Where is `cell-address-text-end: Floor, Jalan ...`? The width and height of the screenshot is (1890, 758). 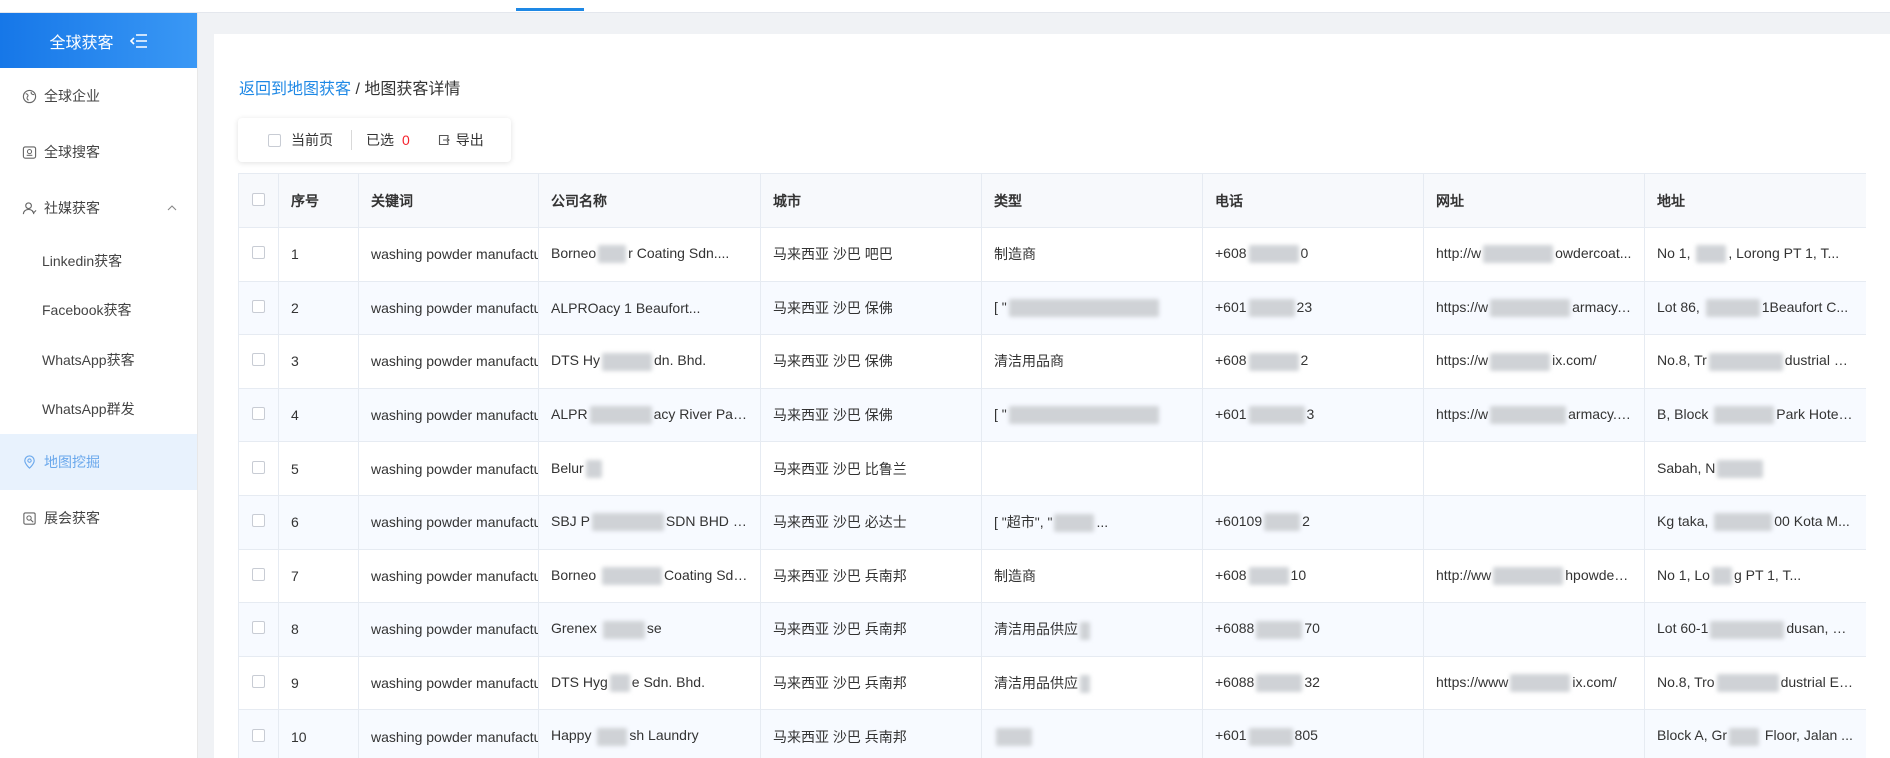 cell-address-text-end: Floor, Jalan ... is located at coordinates (1807, 735).